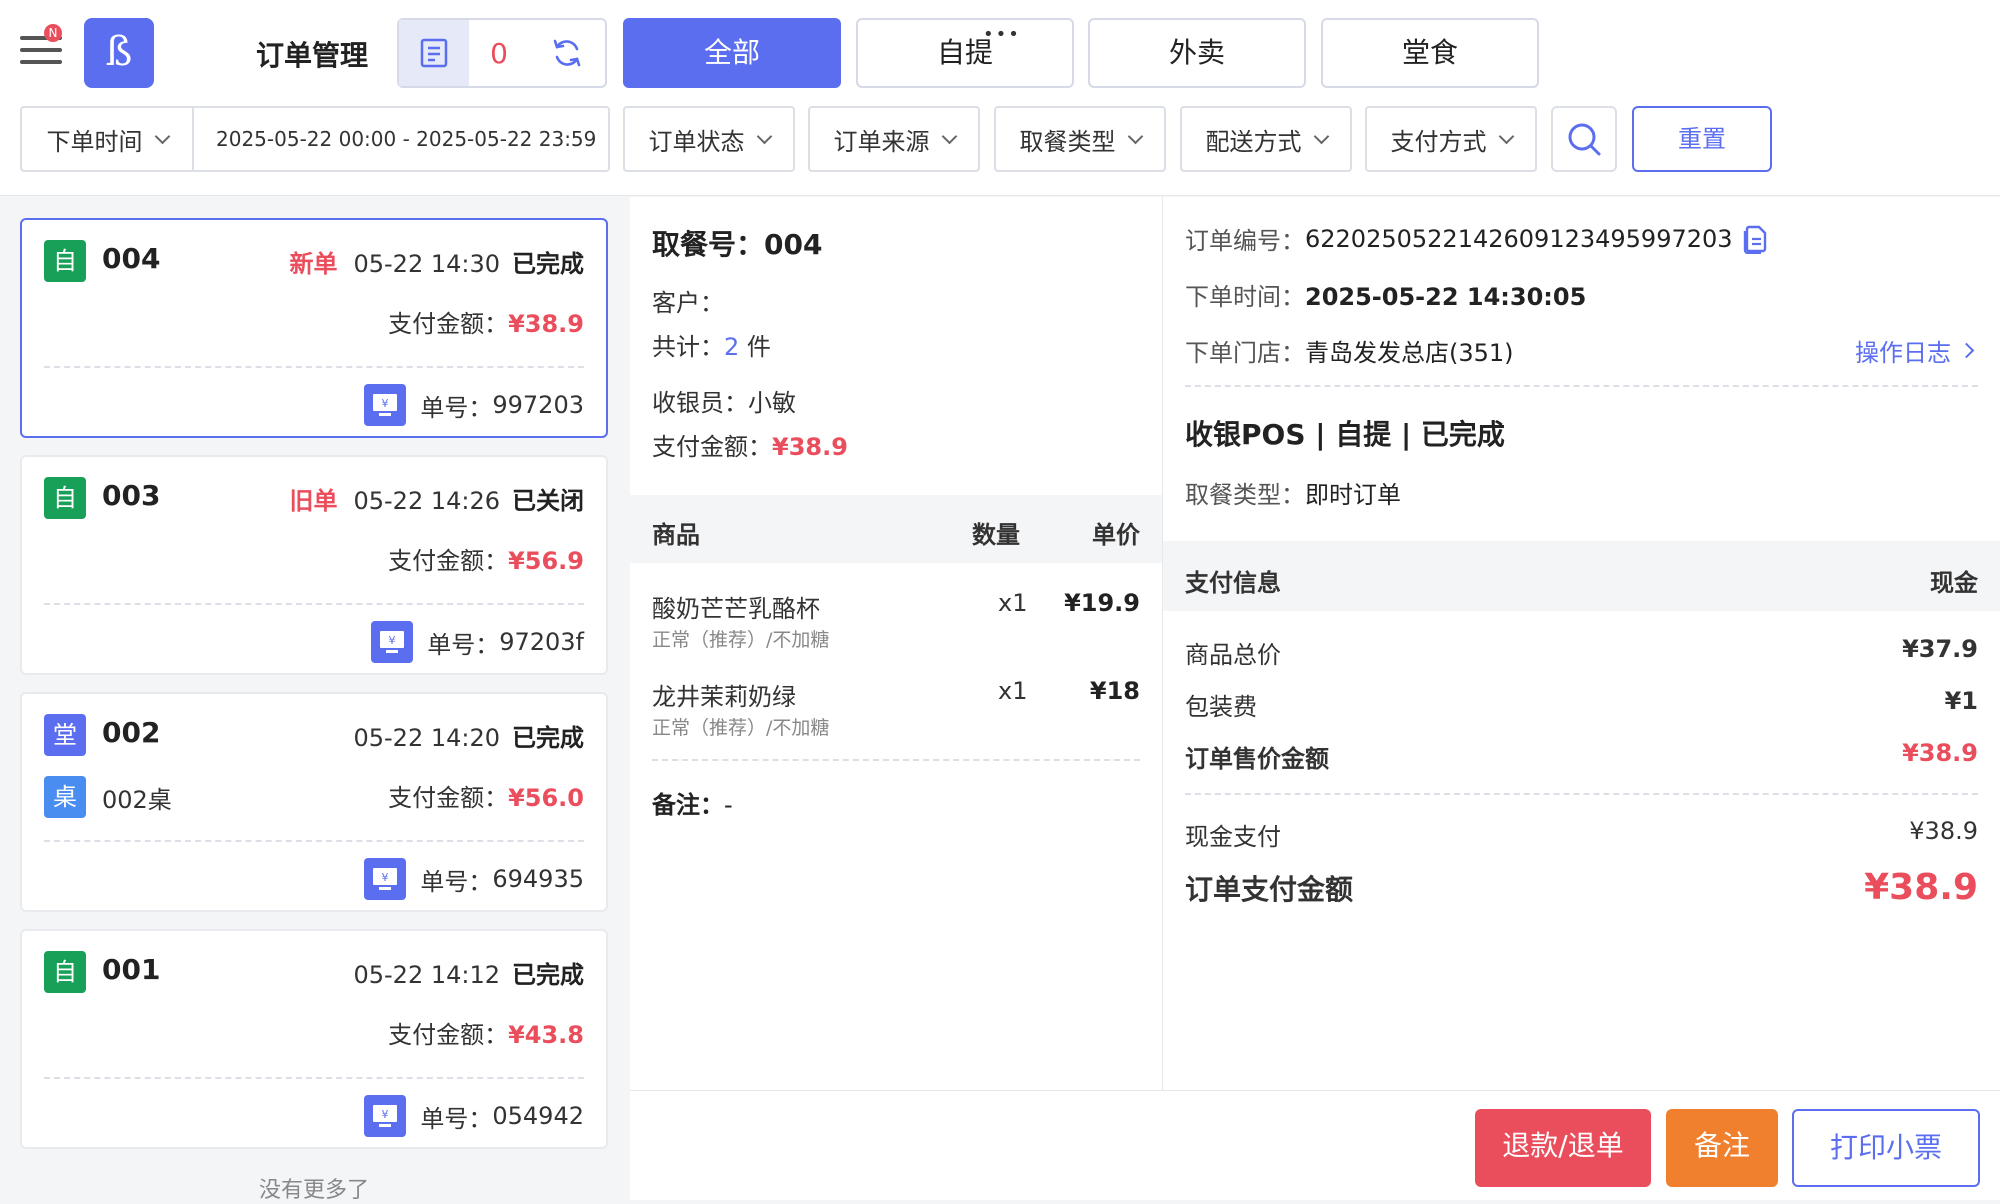 The width and height of the screenshot is (2000, 1204). Describe the element at coordinates (137, 800) in the screenshot. I see `table-name: 002桌` at that location.